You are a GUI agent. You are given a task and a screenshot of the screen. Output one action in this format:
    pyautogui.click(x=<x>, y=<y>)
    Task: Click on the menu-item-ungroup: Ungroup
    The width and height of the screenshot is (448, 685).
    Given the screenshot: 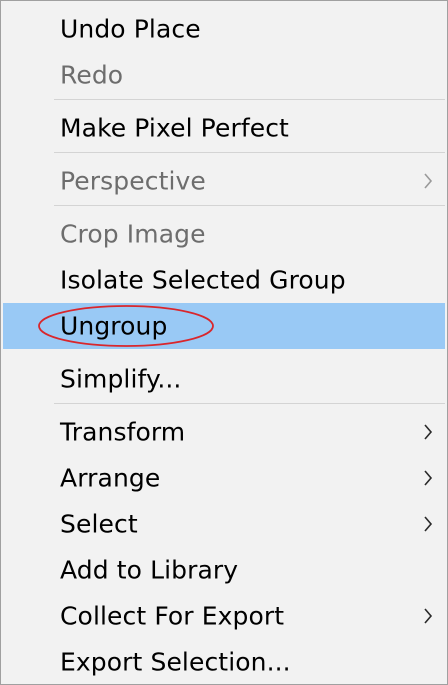 What is the action you would take?
    pyautogui.click(x=224, y=326)
    